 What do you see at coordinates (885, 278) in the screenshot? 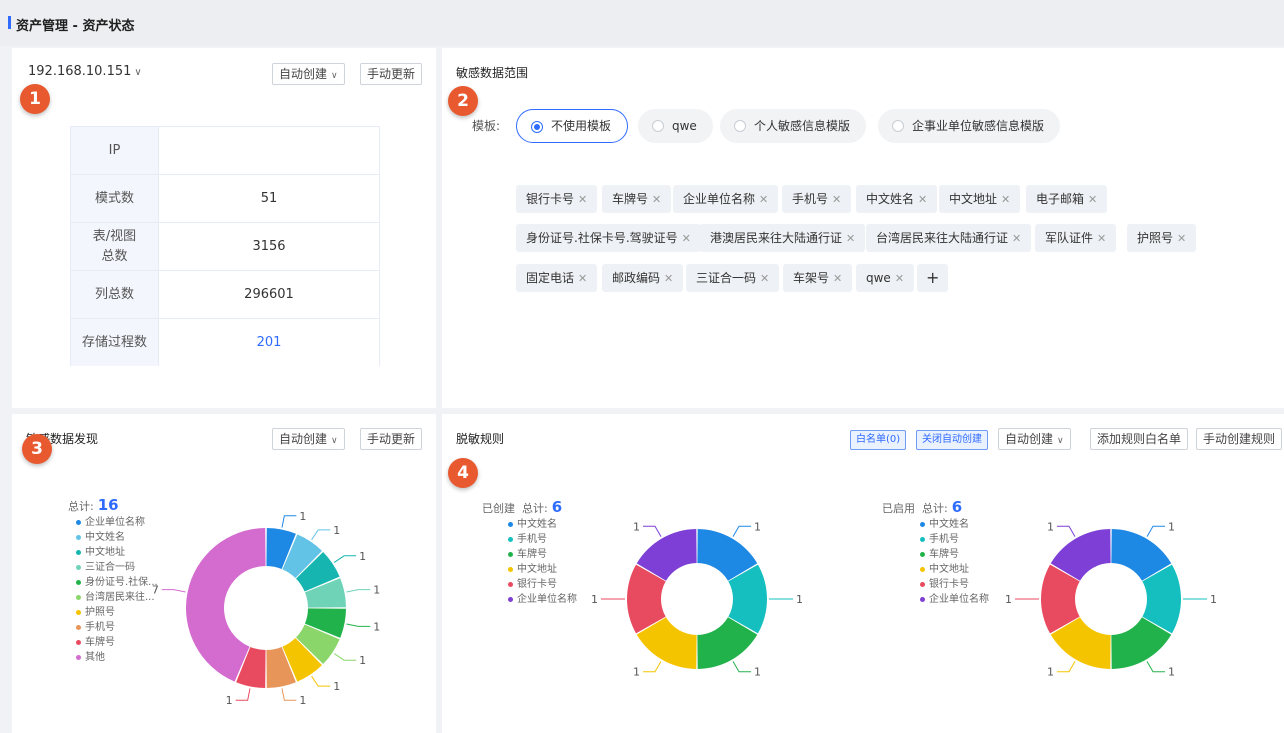
I see `tag-qwe: qwe ✕` at bounding box center [885, 278].